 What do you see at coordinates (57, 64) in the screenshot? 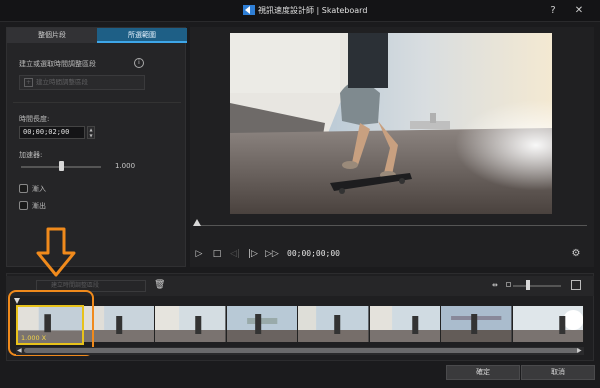
I see `section-label: 建立或選取時間調整區段` at bounding box center [57, 64].